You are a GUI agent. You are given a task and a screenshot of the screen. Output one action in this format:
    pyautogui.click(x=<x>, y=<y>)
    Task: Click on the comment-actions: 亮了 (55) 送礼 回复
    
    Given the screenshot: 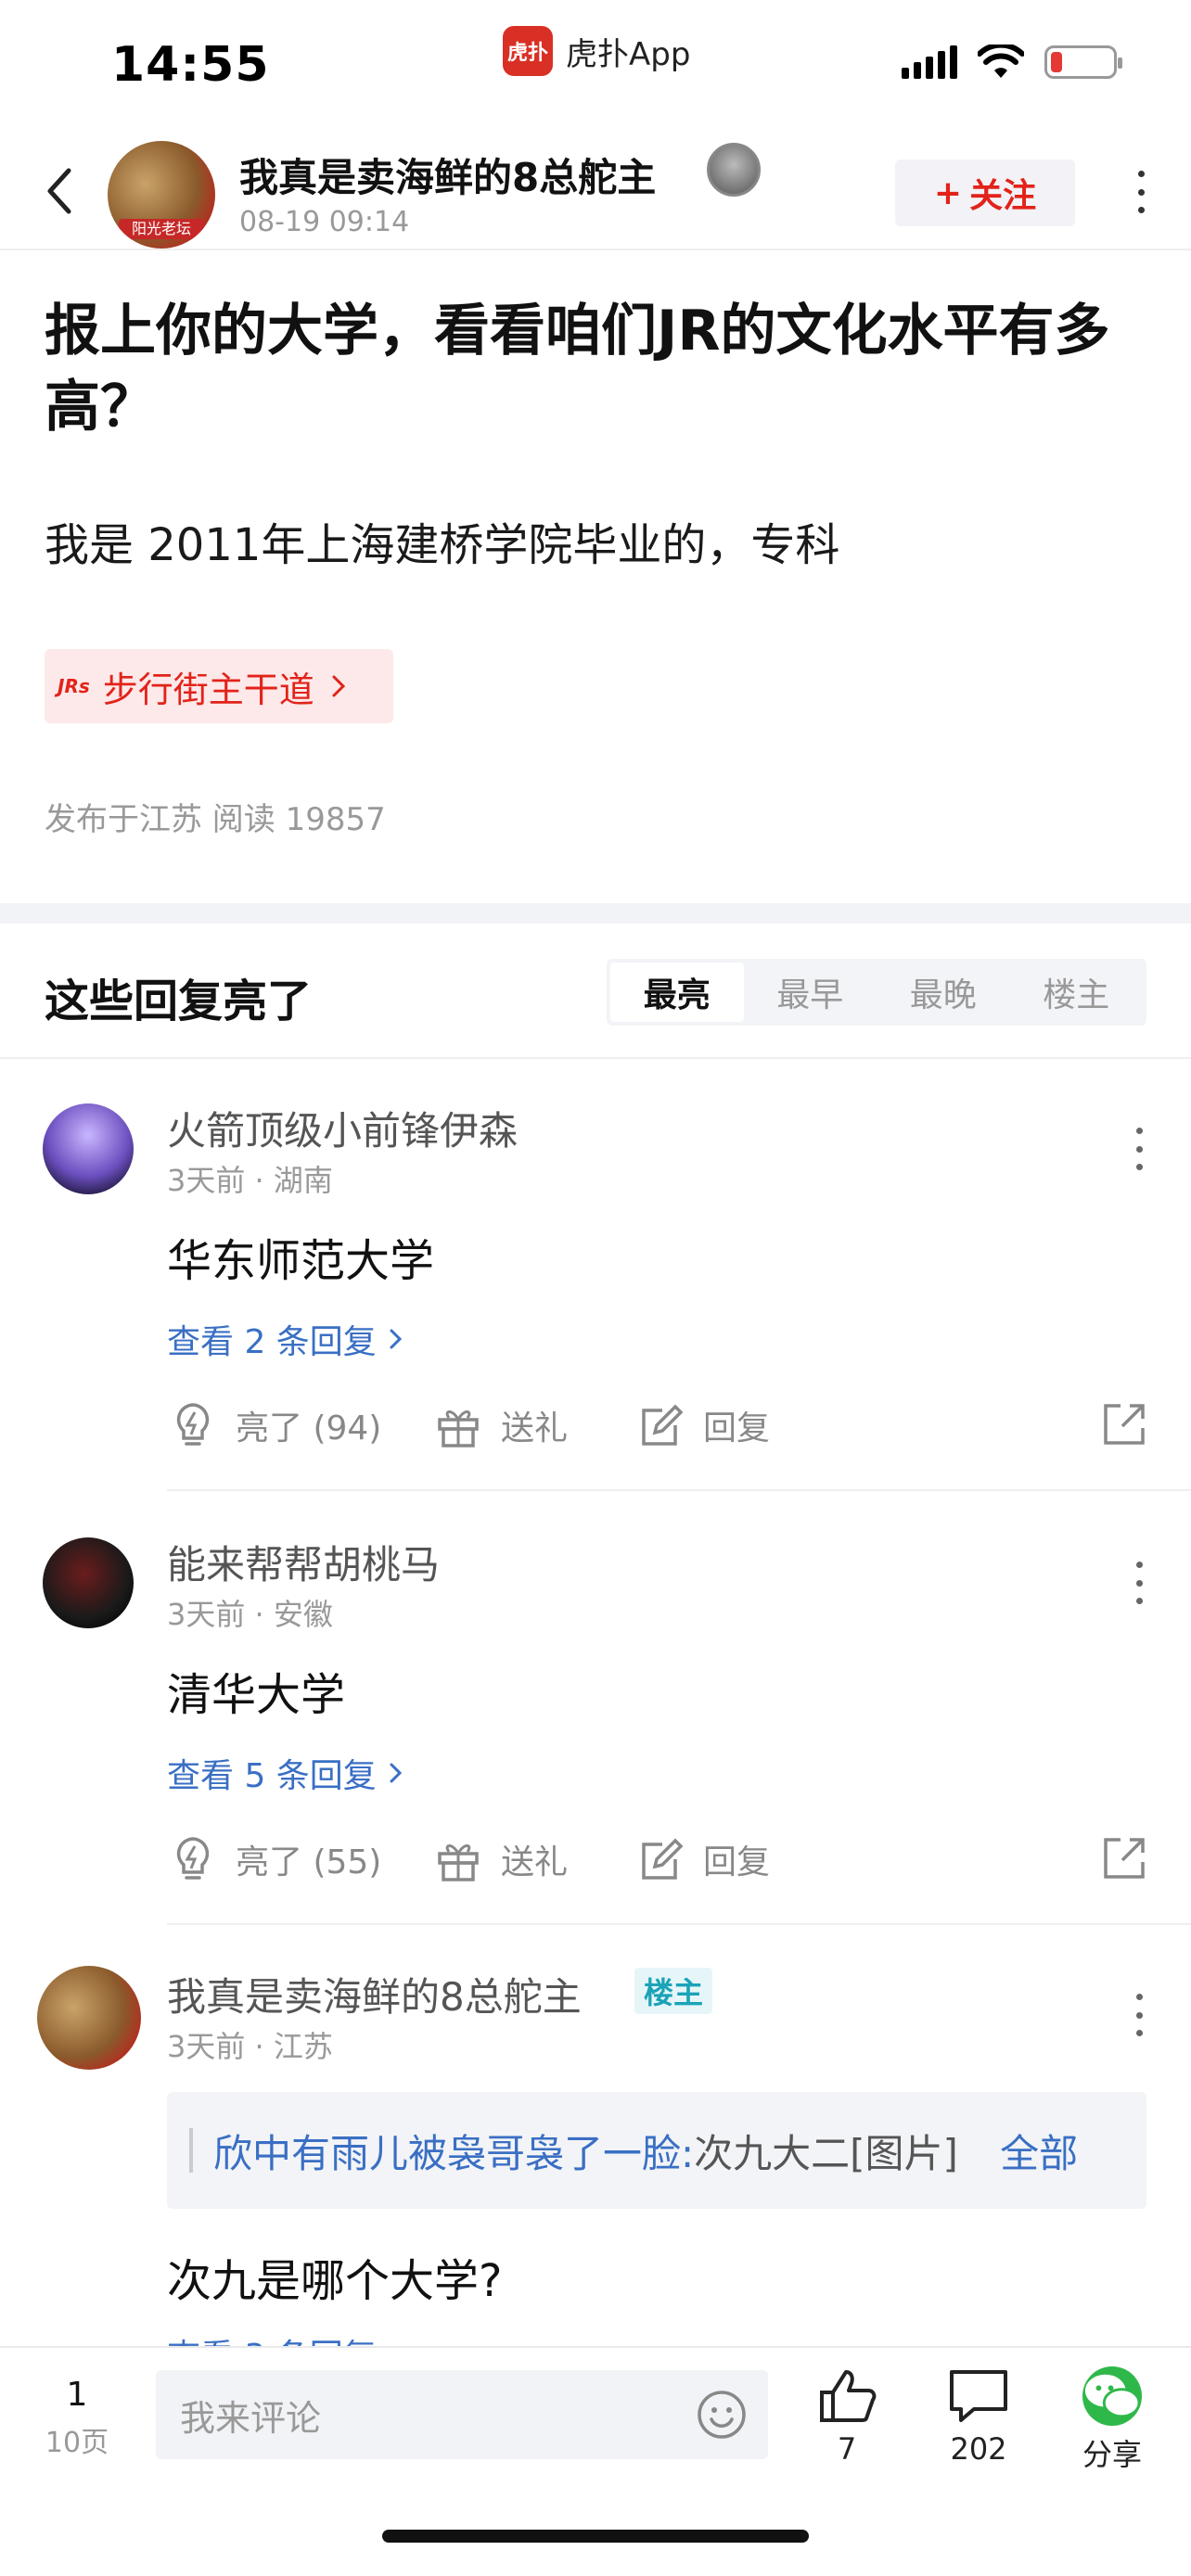 What is the action you would take?
    pyautogui.click(x=658, y=1860)
    